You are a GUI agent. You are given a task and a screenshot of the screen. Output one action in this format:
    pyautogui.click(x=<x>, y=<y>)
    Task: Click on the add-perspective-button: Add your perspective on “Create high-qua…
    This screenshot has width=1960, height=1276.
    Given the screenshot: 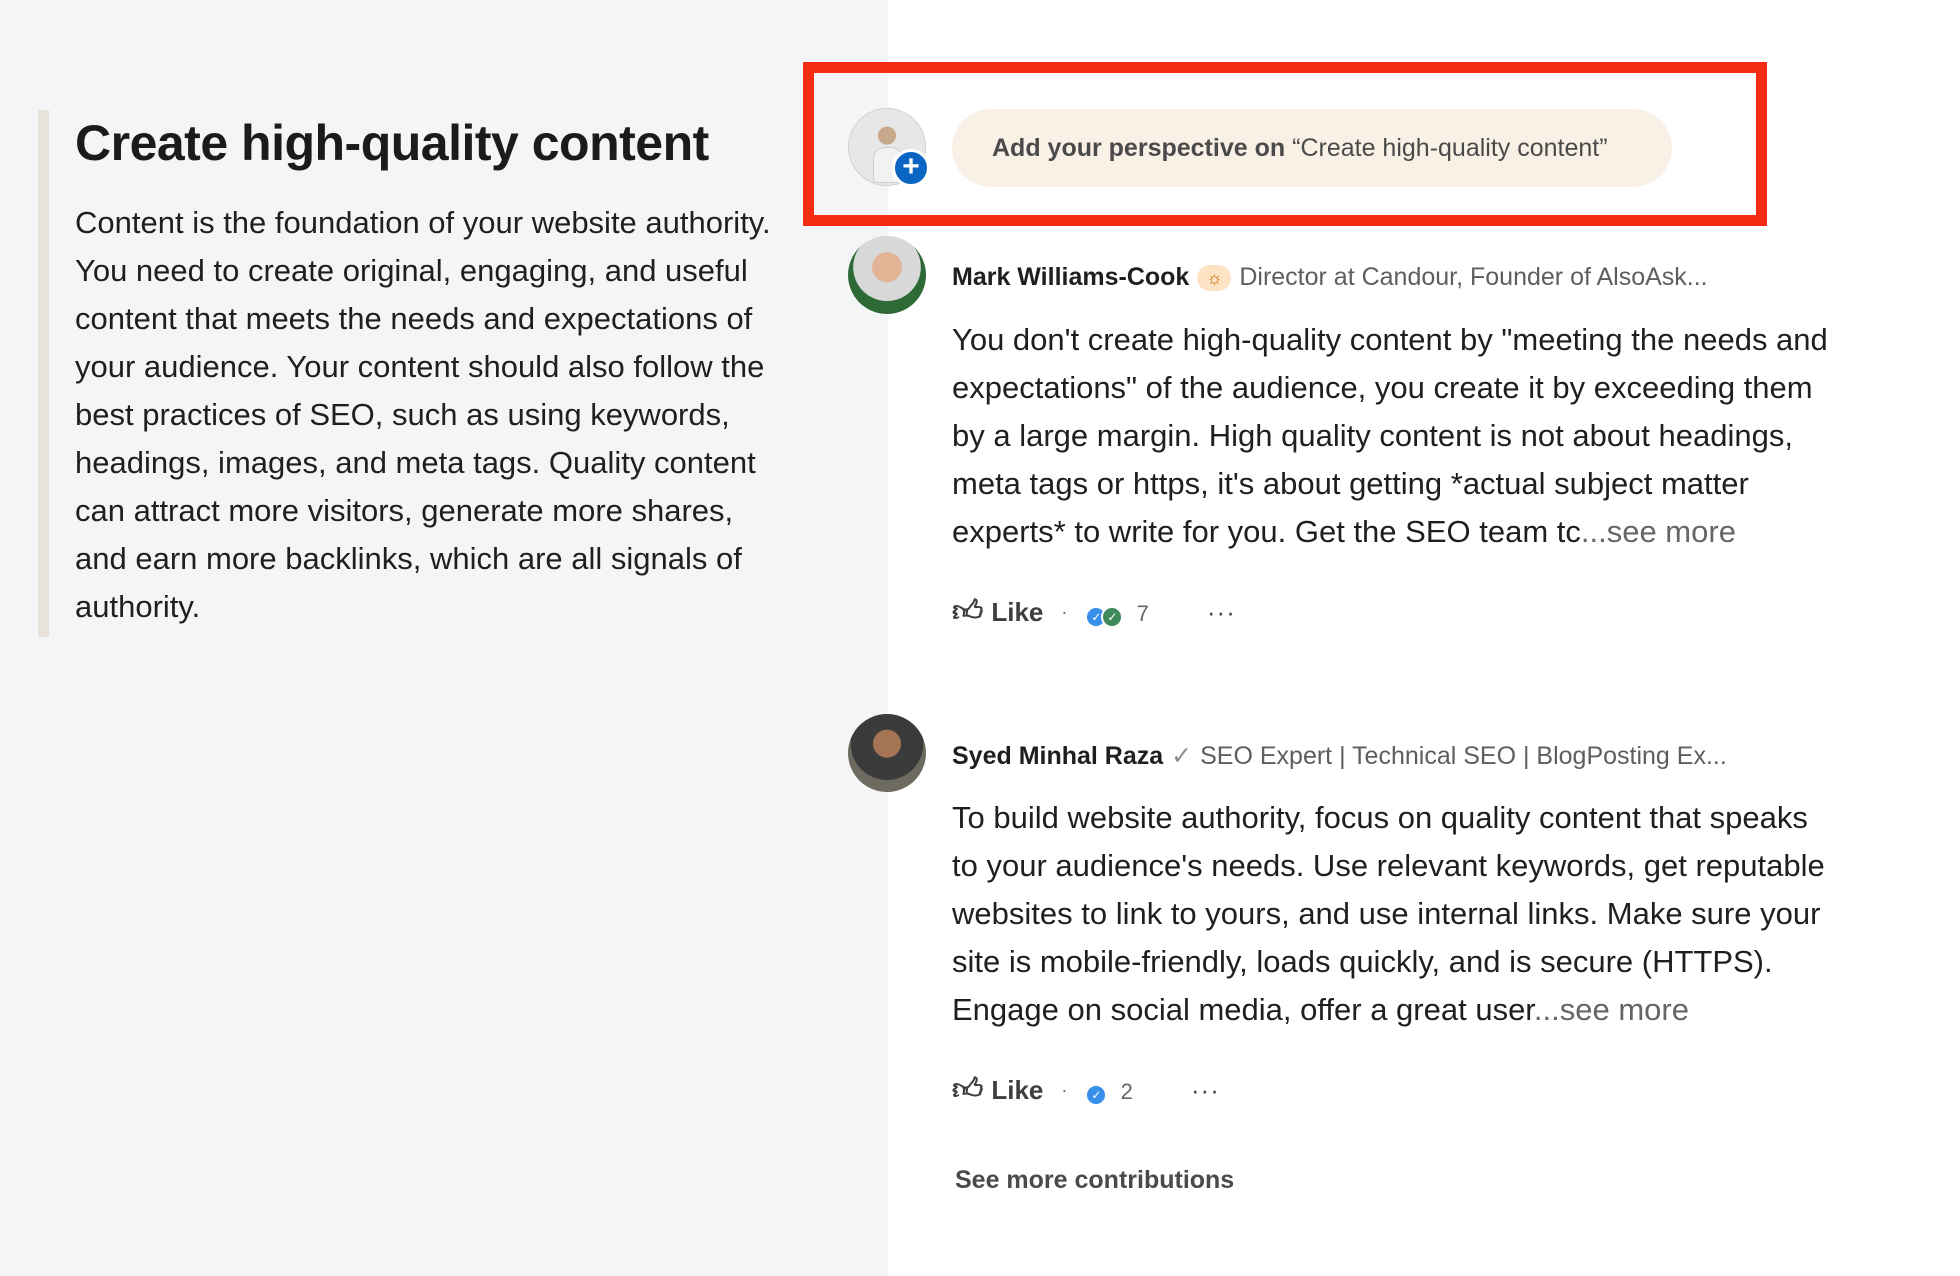 What is the action you would take?
    pyautogui.click(x=1312, y=148)
    